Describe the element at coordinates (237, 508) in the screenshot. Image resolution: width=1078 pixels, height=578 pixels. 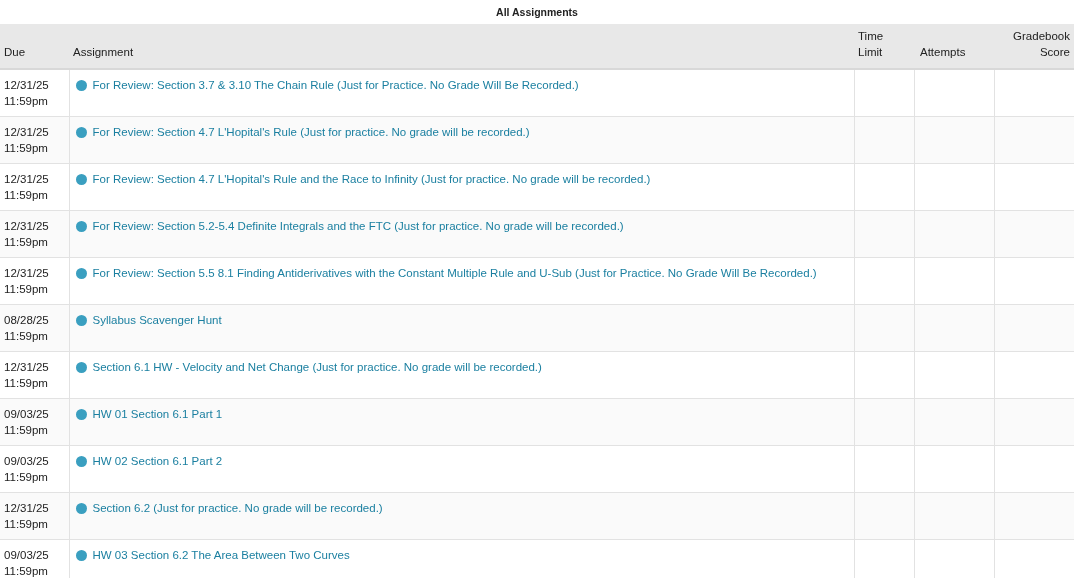
I see `assignment-link: Section 6.2 (Just for practice. No grade will be recorded.)` at that location.